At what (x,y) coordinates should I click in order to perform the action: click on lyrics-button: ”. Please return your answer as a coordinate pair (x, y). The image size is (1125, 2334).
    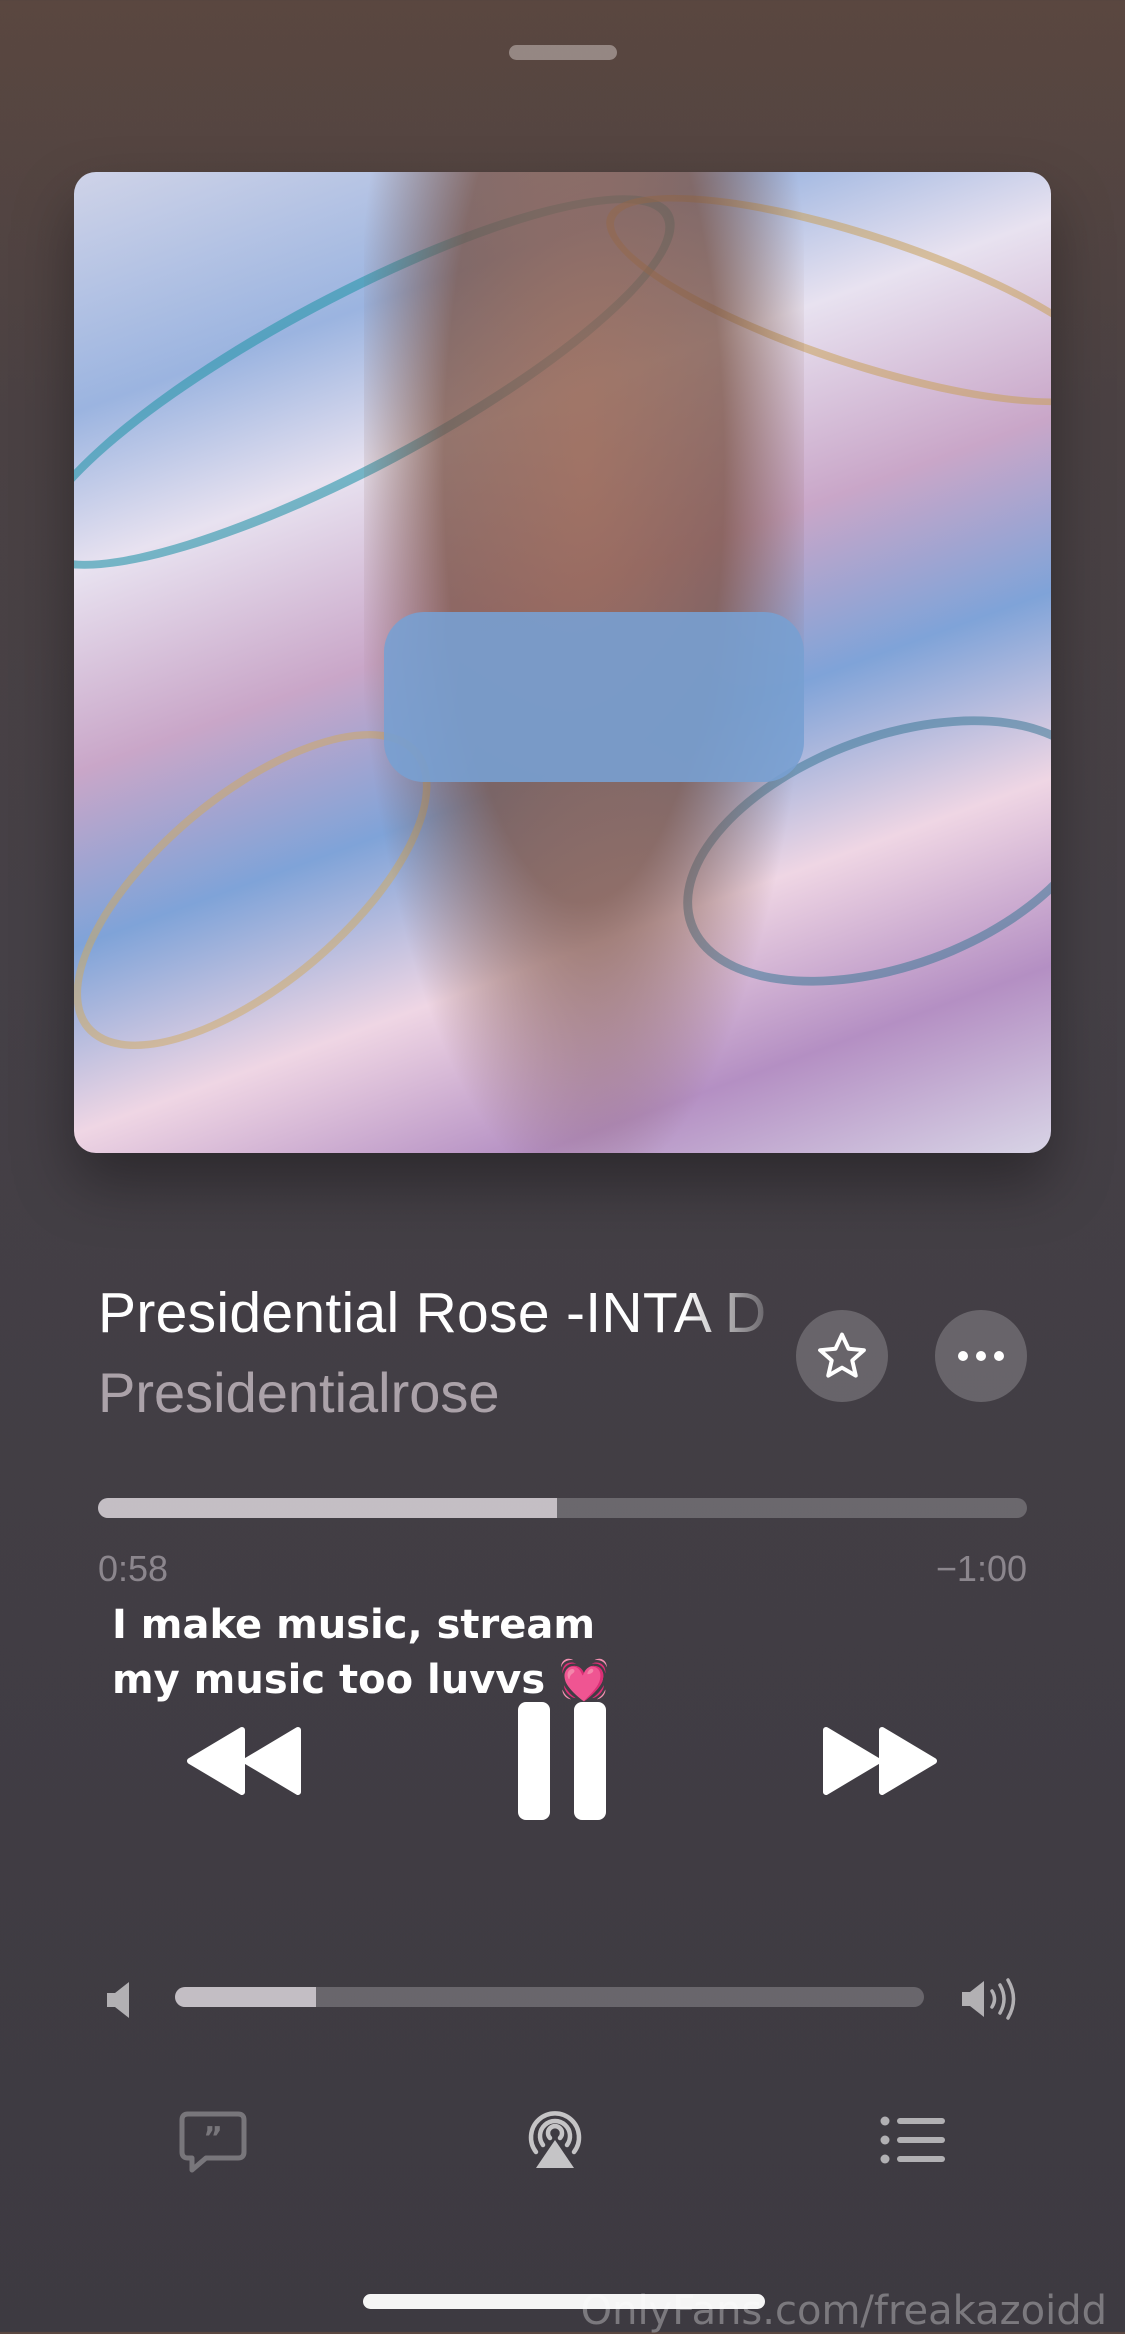
    Looking at the image, I should click on (213, 2144).